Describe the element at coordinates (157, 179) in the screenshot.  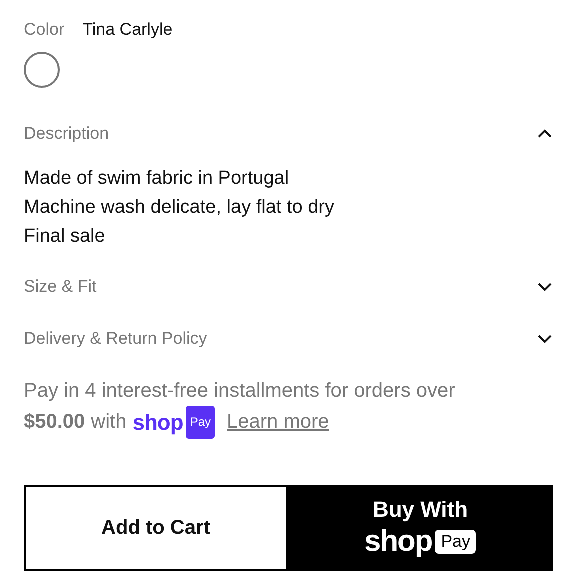
I see `description-line: Made of swim fabric in Portugal` at that location.